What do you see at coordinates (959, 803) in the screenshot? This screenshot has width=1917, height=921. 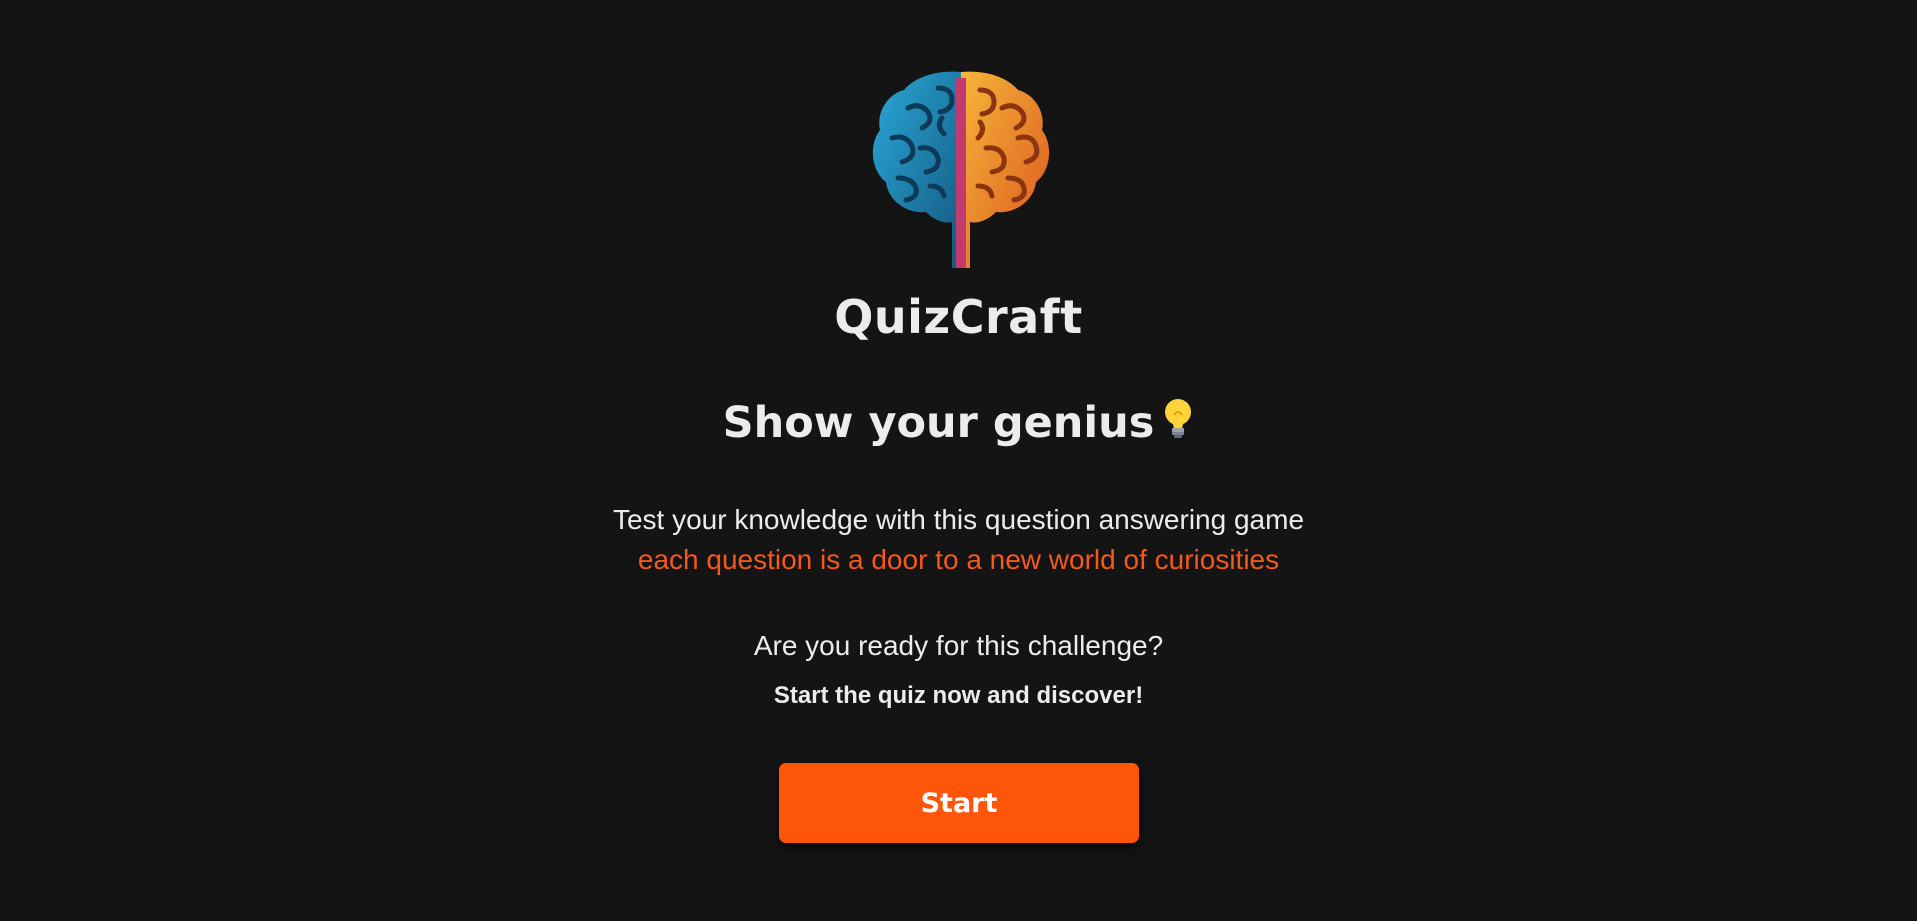 I see `start-button: Start` at bounding box center [959, 803].